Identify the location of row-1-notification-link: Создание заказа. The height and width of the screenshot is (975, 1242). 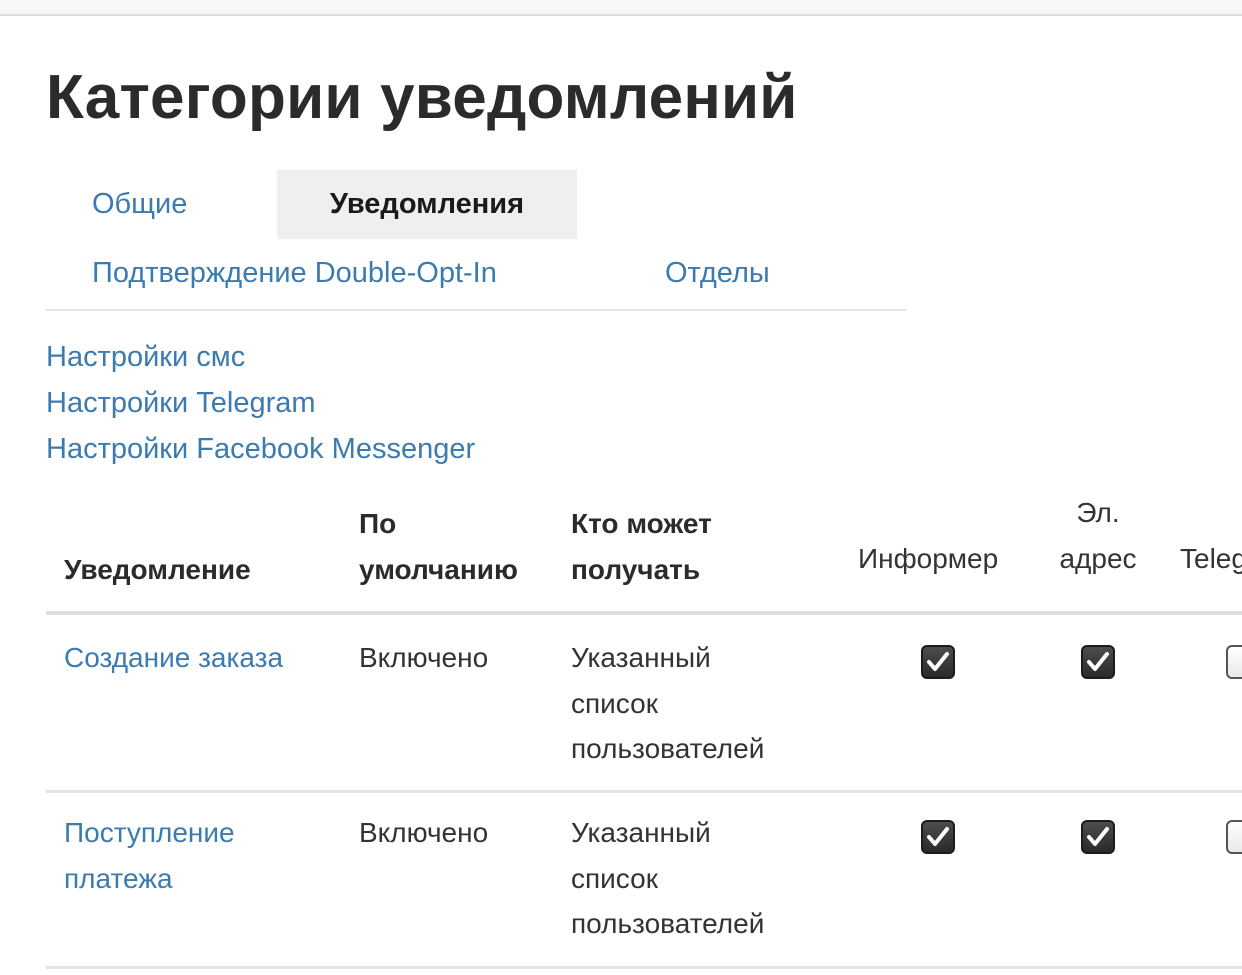
(173, 658).